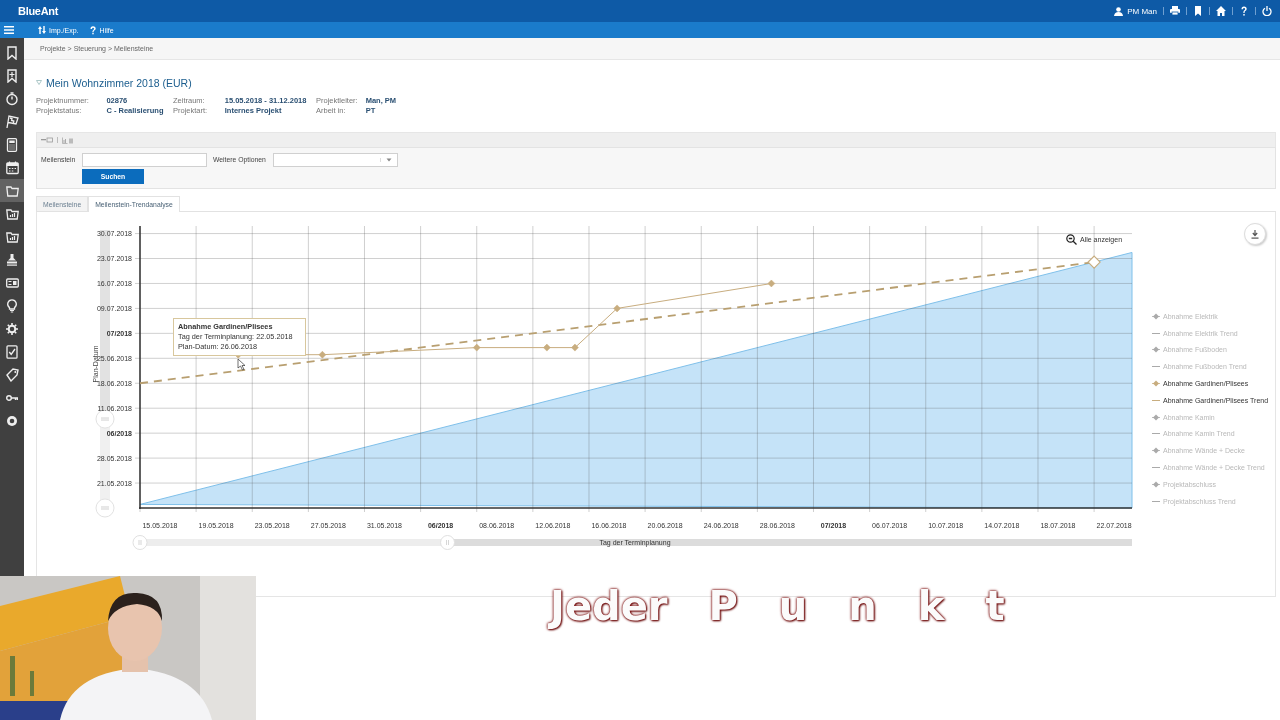 This screenshot has width=1280, height=720. I want to click on power-icon, so click(1267, 11).